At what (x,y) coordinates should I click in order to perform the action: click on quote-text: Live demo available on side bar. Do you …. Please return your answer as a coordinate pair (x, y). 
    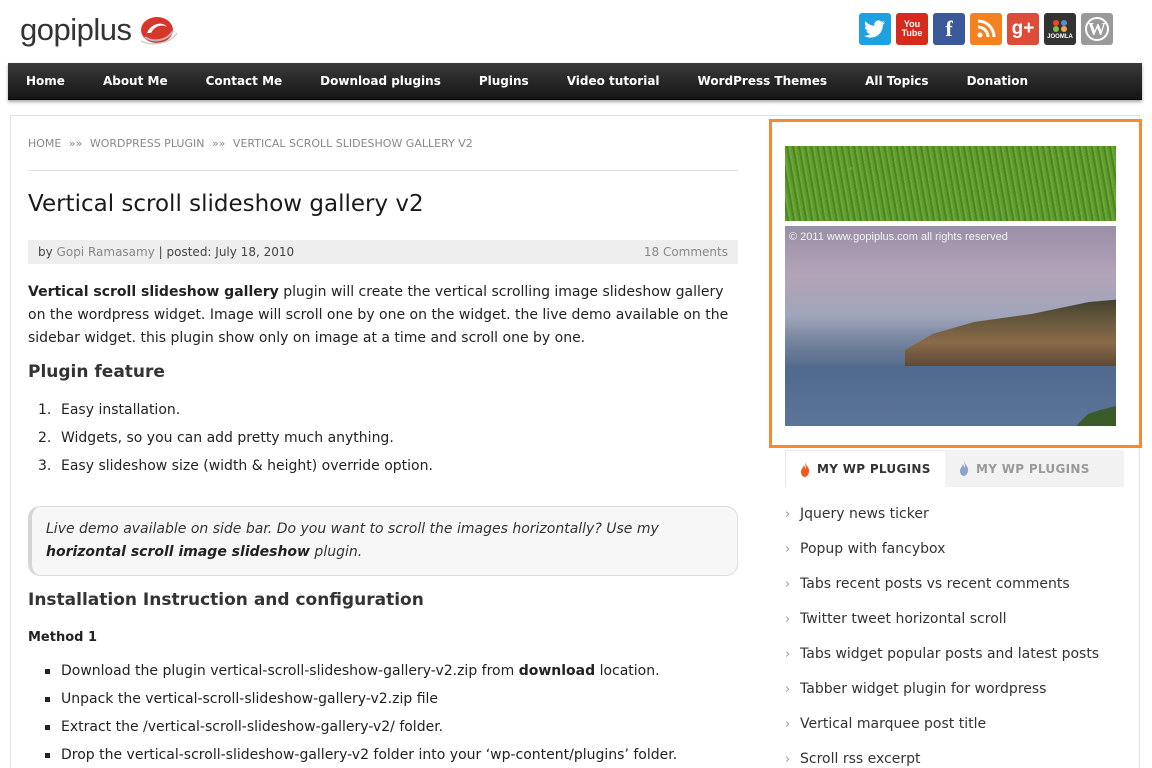
    Looking at the image, I should click on (352, 529).